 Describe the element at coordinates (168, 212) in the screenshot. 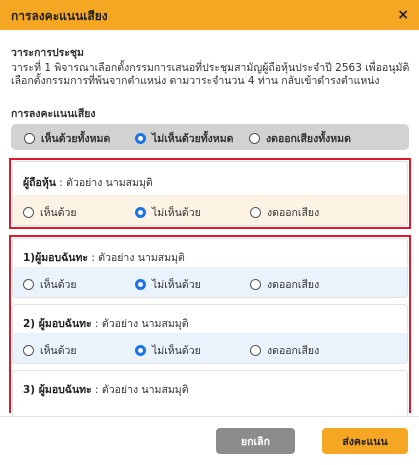

I see `shareholder-disapprove-option: ไม่เห็นด้วย` at that location.